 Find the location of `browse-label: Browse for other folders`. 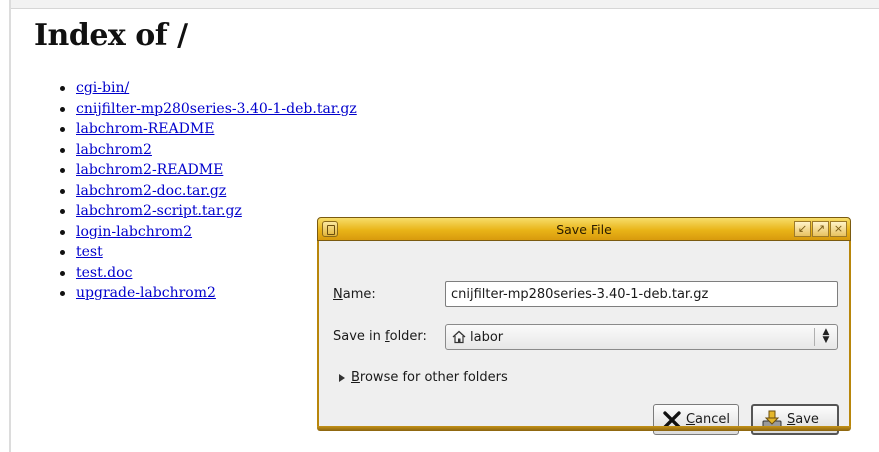

browse-label: Browse for other folders is located at coordinates (429, 377).